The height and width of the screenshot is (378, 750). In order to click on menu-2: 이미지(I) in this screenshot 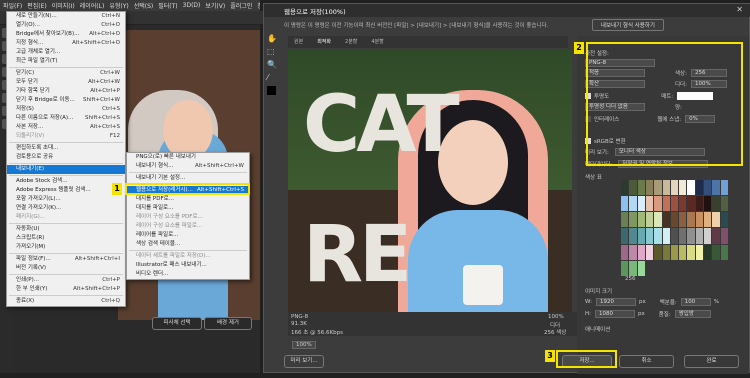, I will do `click(63, 5)`.